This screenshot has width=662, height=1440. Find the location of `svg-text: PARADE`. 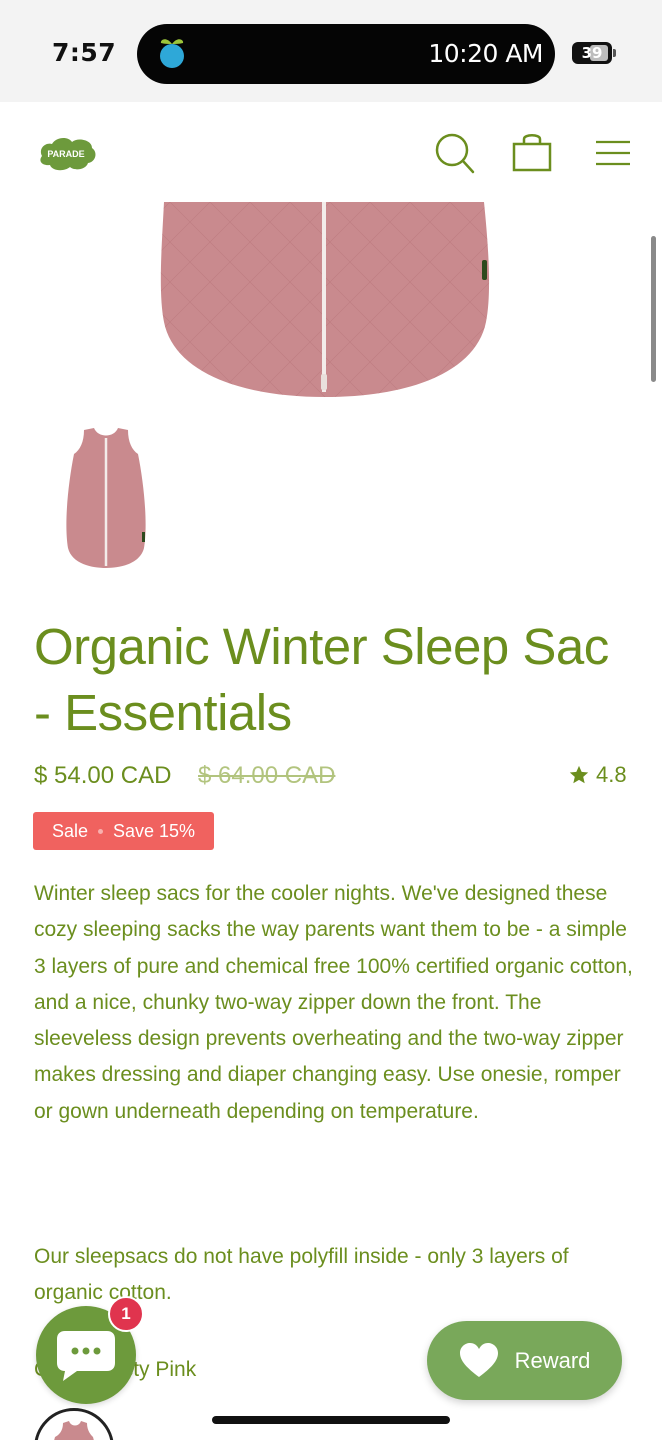

svg-text: PARADE is located at coordinates (65, 154).